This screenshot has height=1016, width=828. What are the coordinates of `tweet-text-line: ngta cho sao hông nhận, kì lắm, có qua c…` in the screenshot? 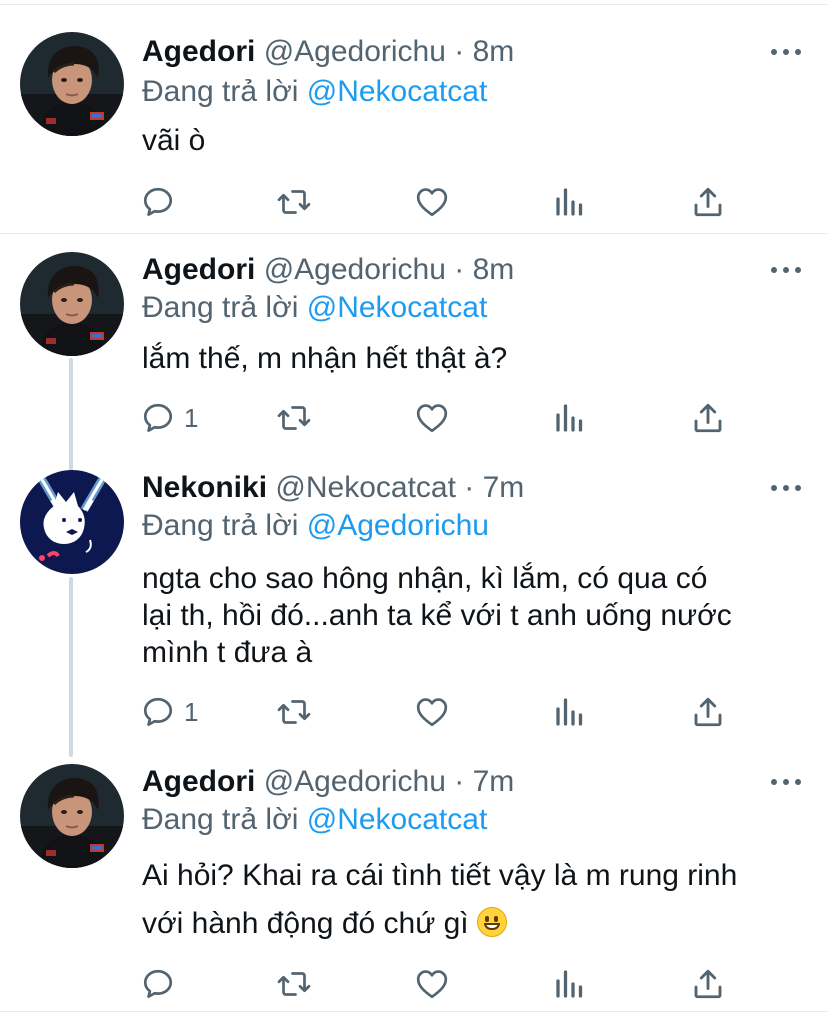 It's located at (425, 578).